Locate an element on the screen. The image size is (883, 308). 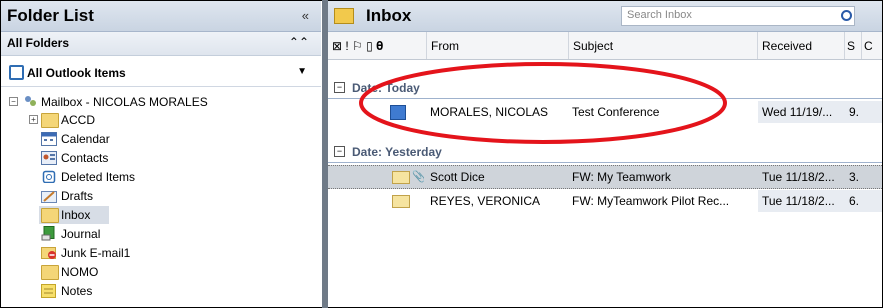
message-from: Scott Dice is located at coordinates (457, 177).